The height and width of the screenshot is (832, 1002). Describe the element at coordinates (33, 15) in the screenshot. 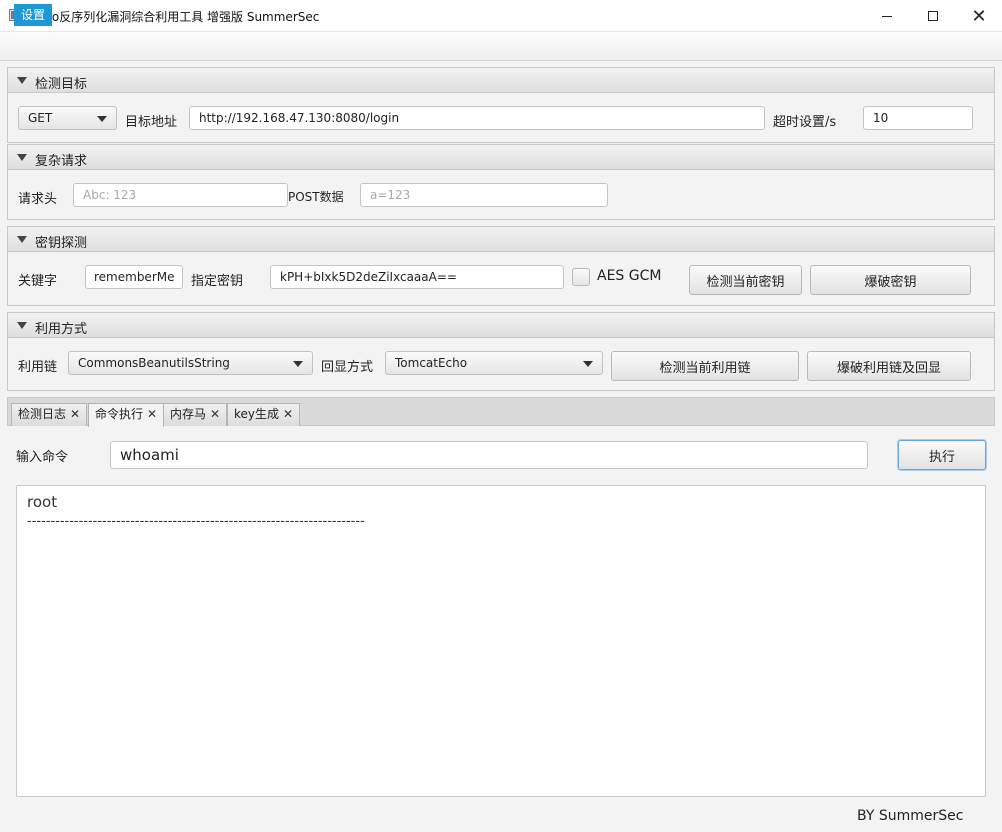

I see `menu-settings: 设置` at that location.